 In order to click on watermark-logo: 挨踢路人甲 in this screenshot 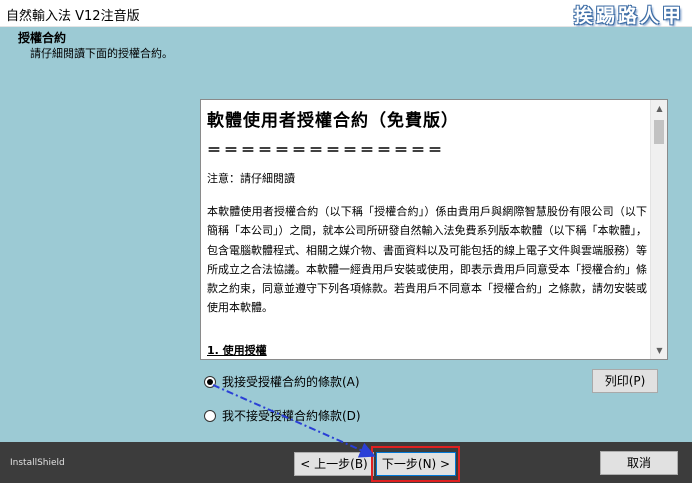, I will do `click(628, 16)`.